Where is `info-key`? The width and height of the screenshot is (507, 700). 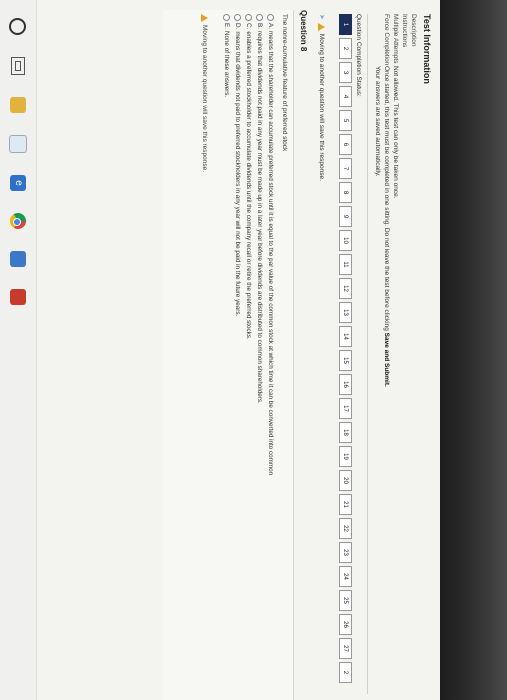 info-key is located at coordinates (377, 40).